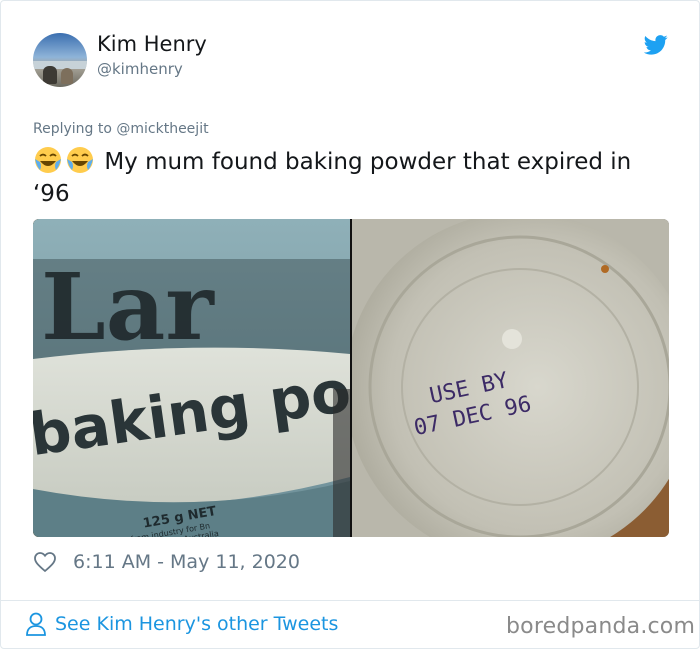 This screenshot has width=700, height=649. What do you see at coordinates (152, 44) in the screenshot?
I see `author-name: Kim Henry` at bounding box center [152, 44].